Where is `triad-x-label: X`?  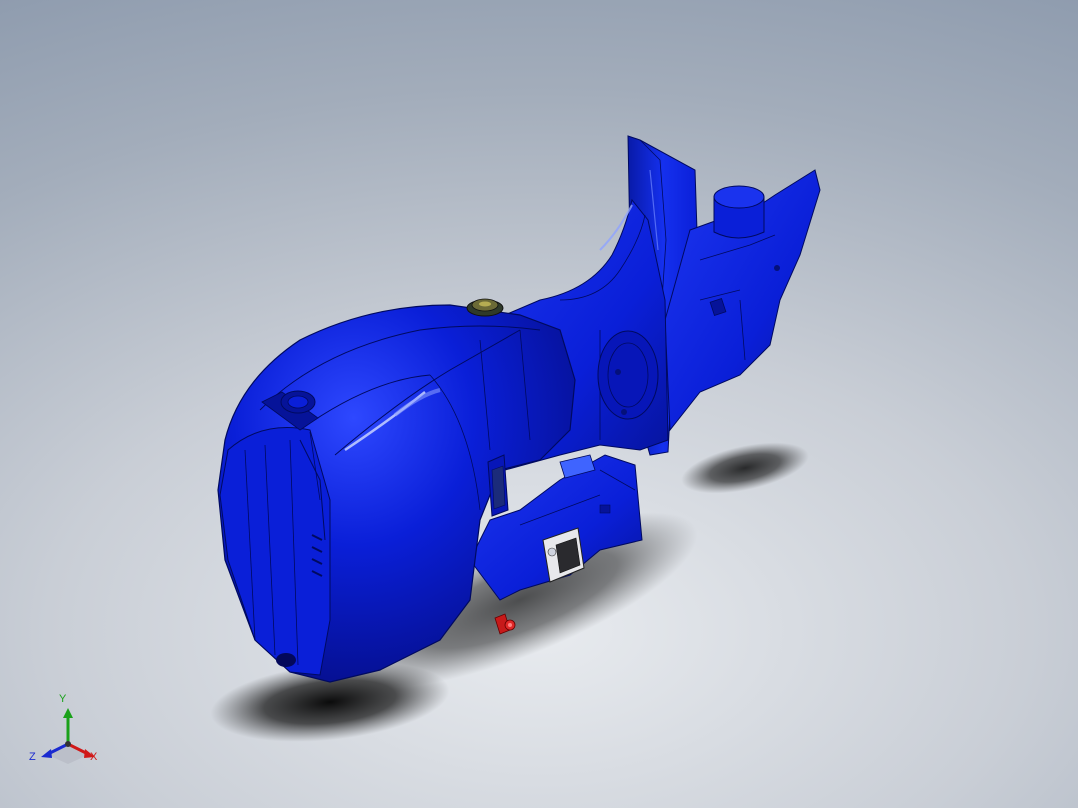
triad-x-label: X is located at coordinates (94, 757).